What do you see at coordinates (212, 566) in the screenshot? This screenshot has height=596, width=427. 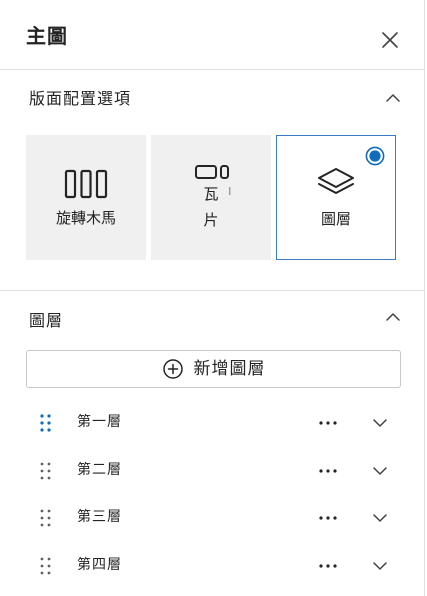 I see `layer-row: 第四層` at bounding box center [212, 566].